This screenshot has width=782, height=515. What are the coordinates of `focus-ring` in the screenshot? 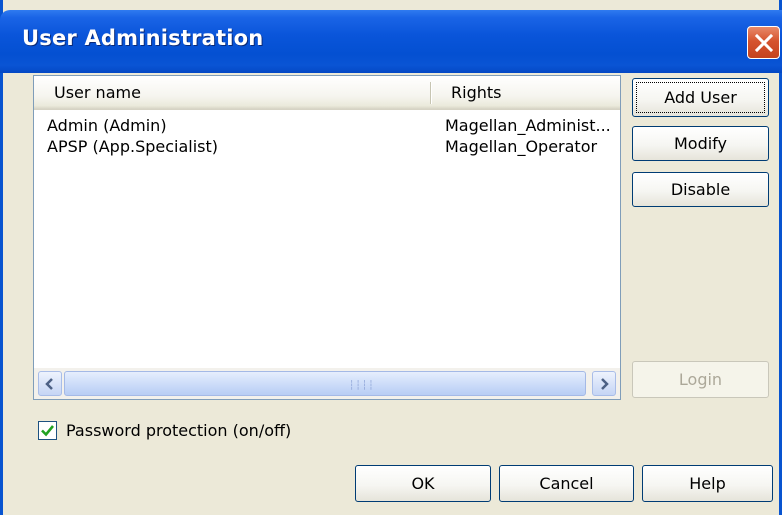 It's located at (700, 97).